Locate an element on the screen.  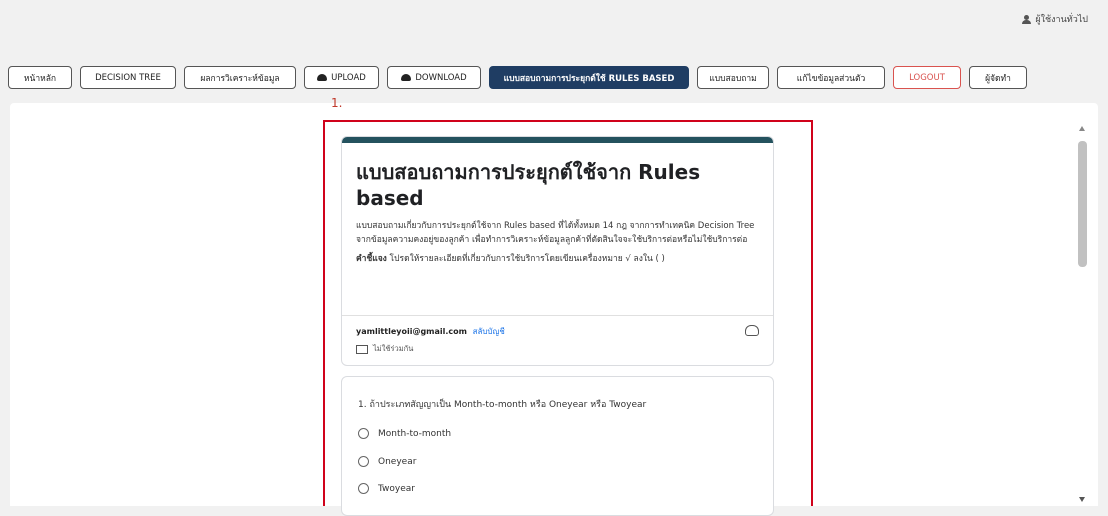
nav-download-button: DOWNLOAD is located at coordinates (434, 77).